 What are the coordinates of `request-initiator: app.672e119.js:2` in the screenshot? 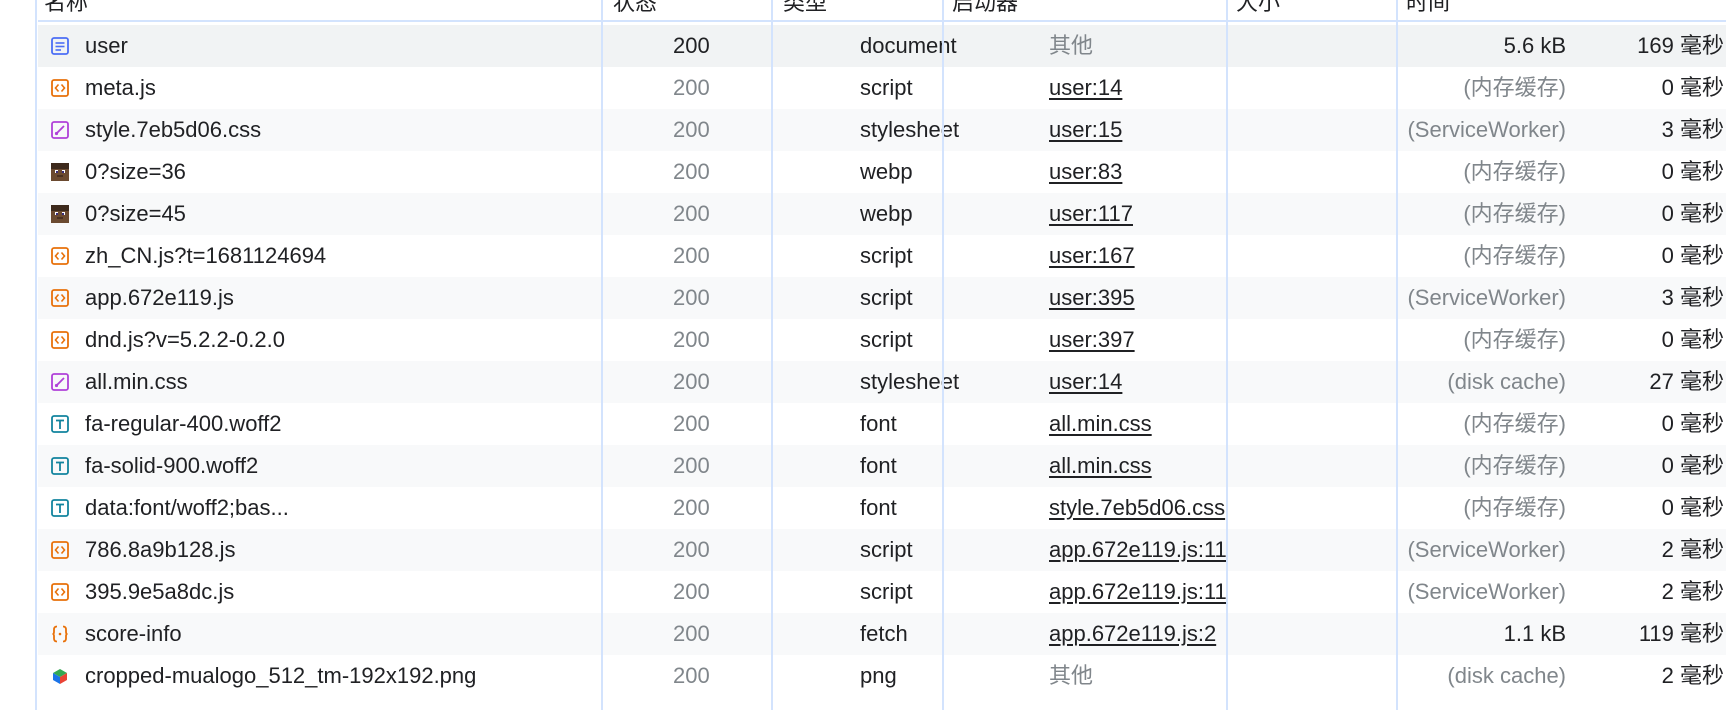 It's located at (1194, 634).